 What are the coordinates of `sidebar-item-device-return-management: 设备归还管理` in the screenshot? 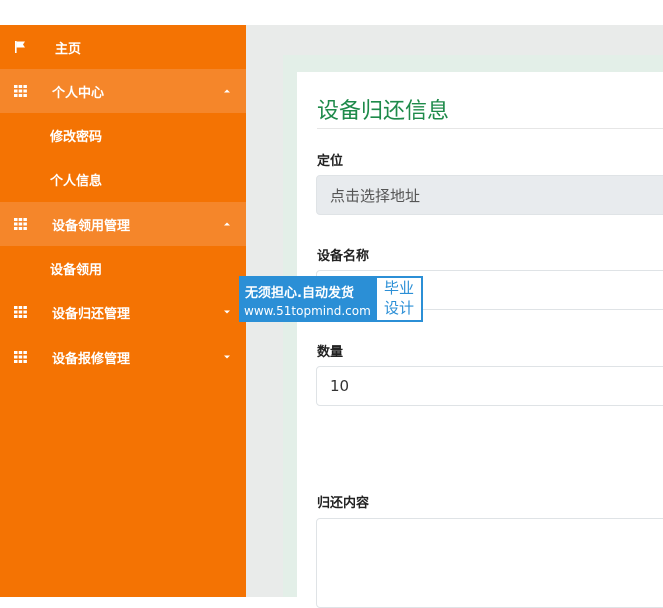 It's located at (123, 312).